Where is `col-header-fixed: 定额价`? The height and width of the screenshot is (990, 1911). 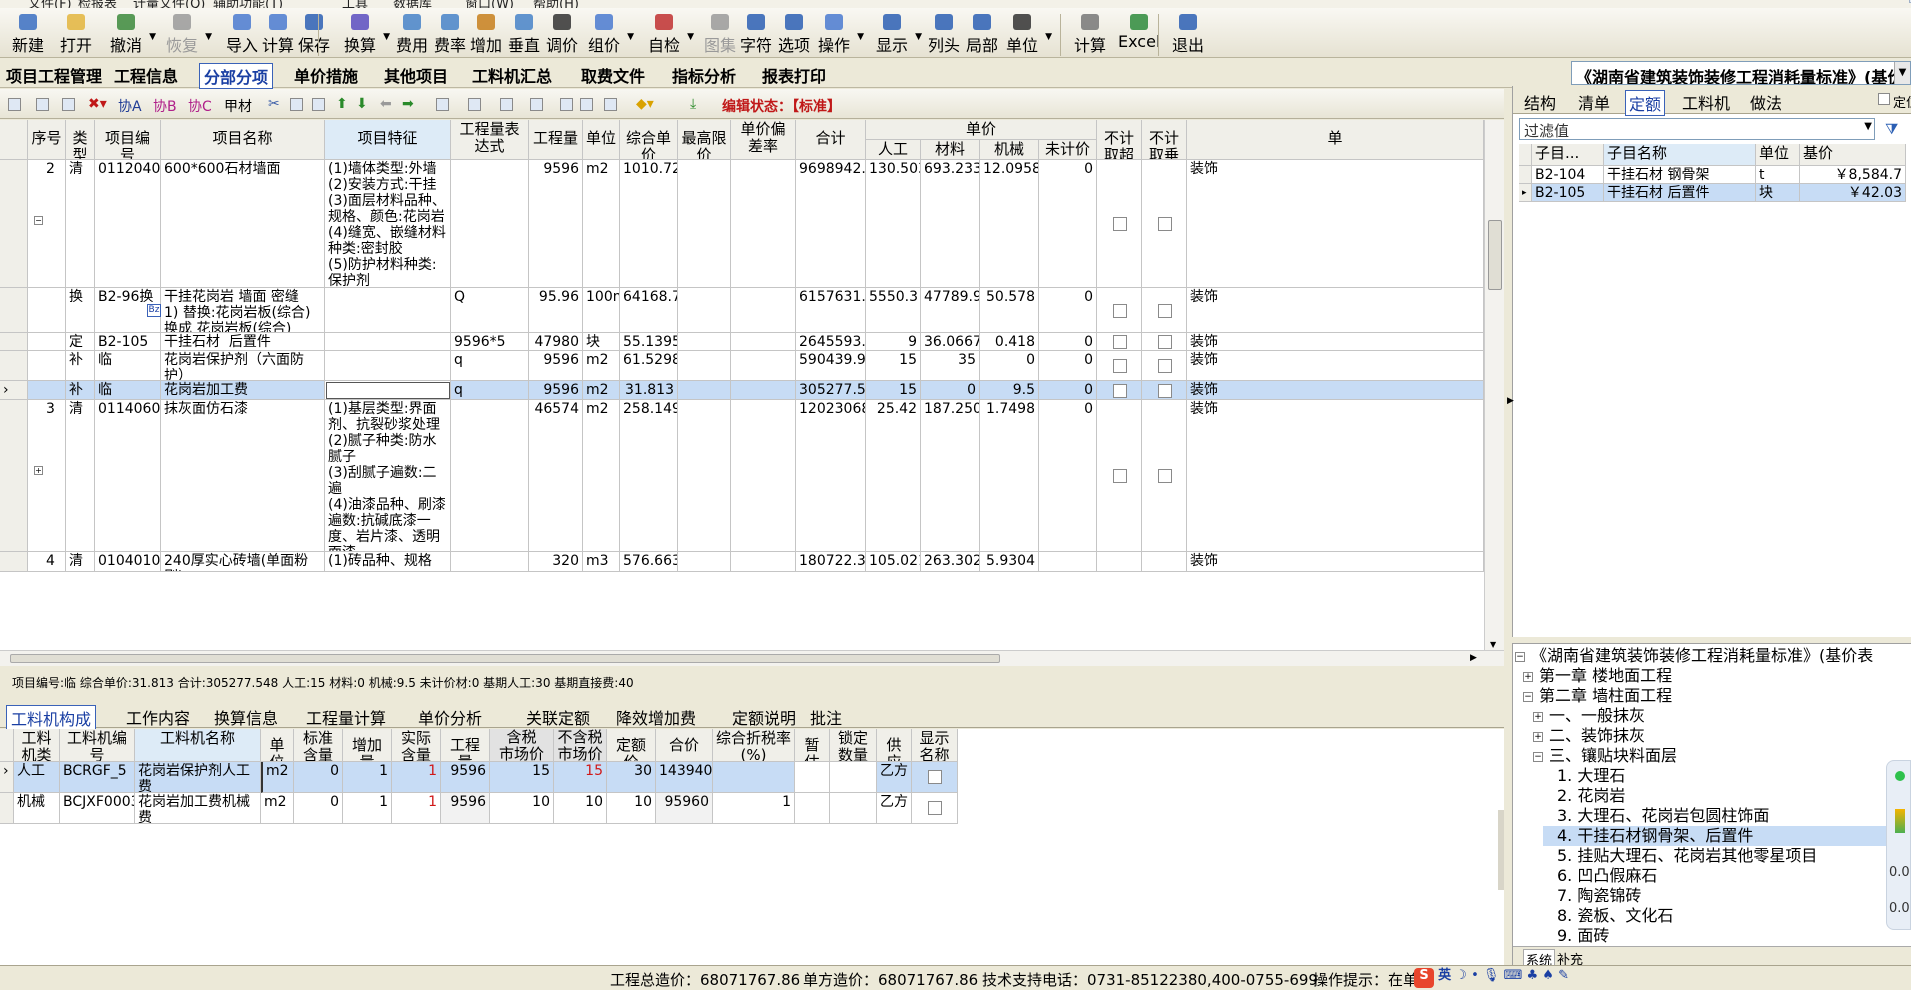 col-header-fixed: 定额价 is located at coordinates (631, 745).